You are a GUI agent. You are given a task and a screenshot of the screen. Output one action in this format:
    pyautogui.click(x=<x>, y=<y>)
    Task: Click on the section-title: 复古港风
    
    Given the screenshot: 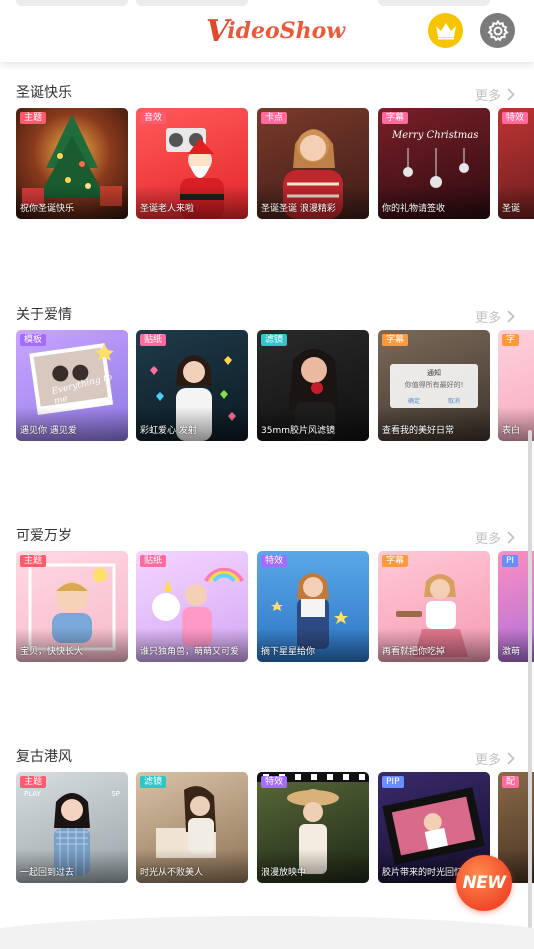 What is the action you would take?
    pyautogui.click(x=44, y=757)
    